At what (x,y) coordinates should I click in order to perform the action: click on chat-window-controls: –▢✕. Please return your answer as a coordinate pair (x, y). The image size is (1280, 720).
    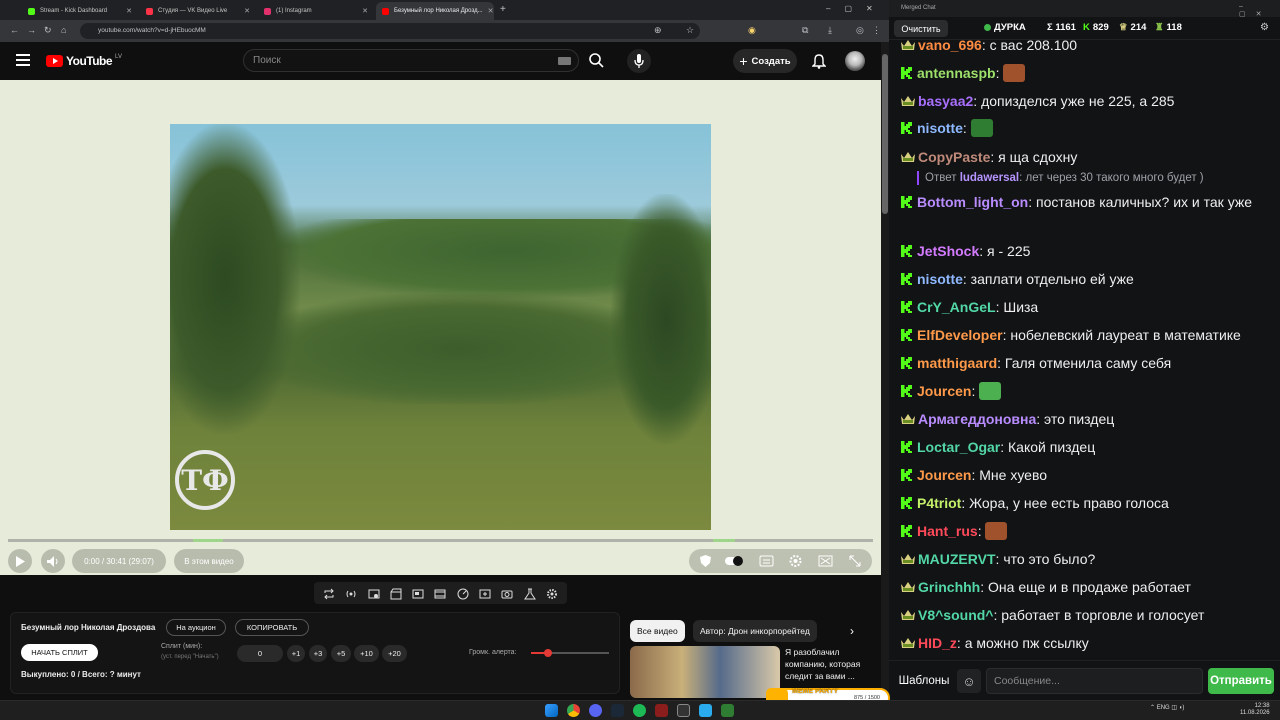
    Looking at the image, I should click on (1259, 10).